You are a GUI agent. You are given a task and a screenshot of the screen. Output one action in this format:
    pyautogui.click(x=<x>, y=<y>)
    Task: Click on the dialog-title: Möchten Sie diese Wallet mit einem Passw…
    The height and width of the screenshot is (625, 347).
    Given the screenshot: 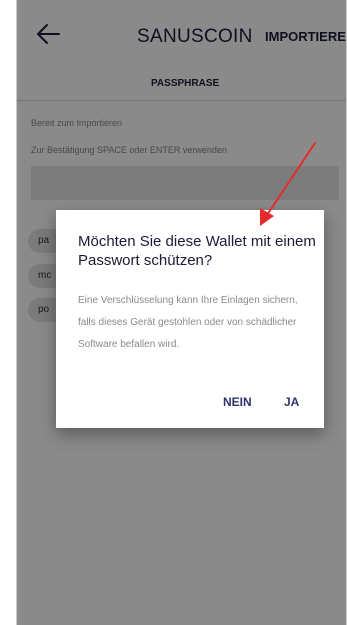 What is the action you would take?
    pyautogui.click(x=197, y=251)
    